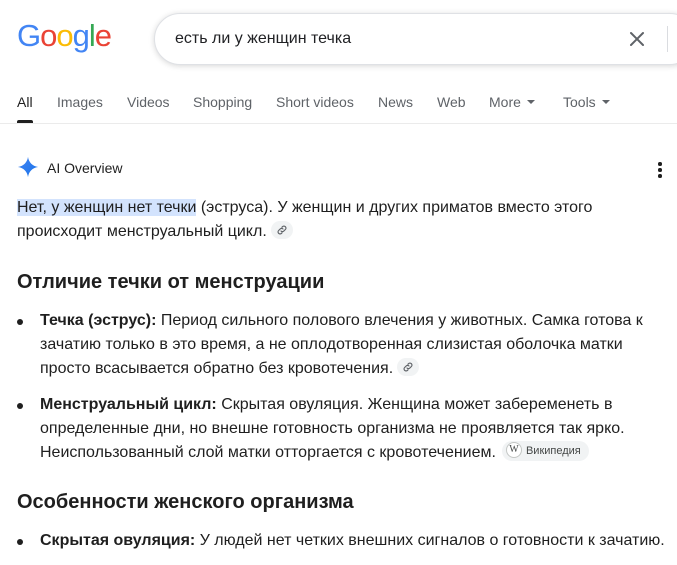 Image resolution: width=677 pixels, height=565 pixels. What do you see at coordinates (505, 102) in the screenshot?
I see `tab-more-label: More` at bounding box center [505, 102].